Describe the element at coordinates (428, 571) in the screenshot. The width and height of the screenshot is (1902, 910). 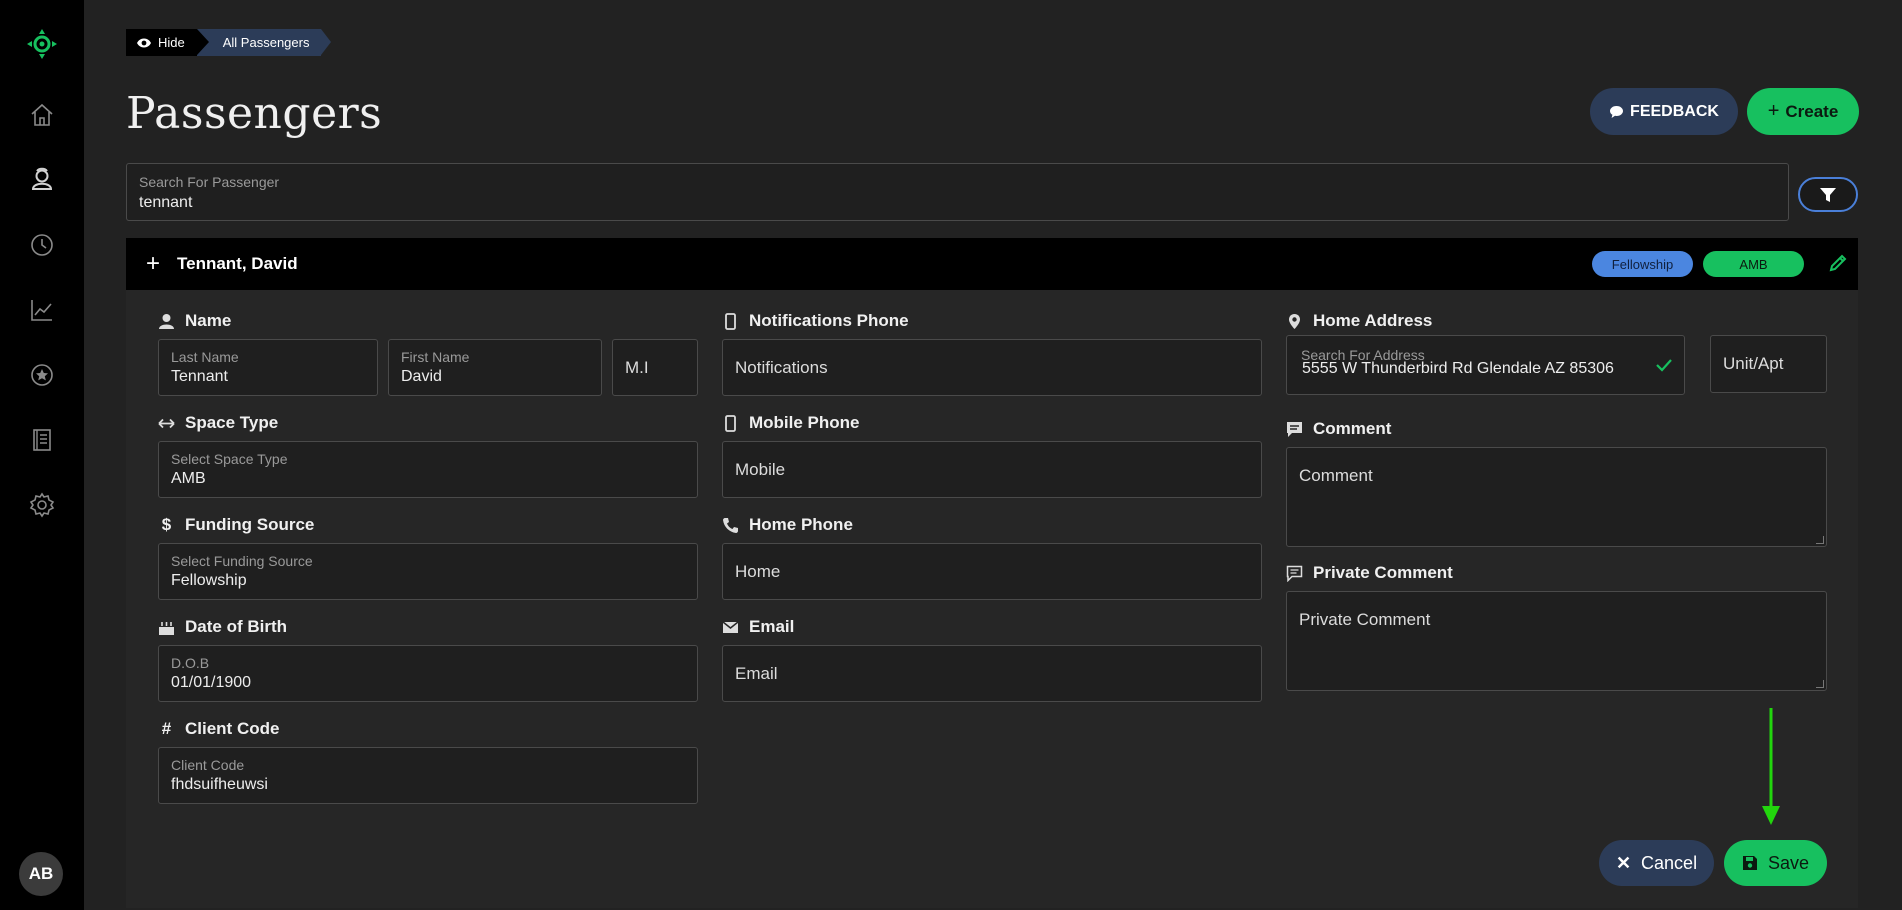
I see `funding-source-select: Select Funding Source Fellowship` at that location.